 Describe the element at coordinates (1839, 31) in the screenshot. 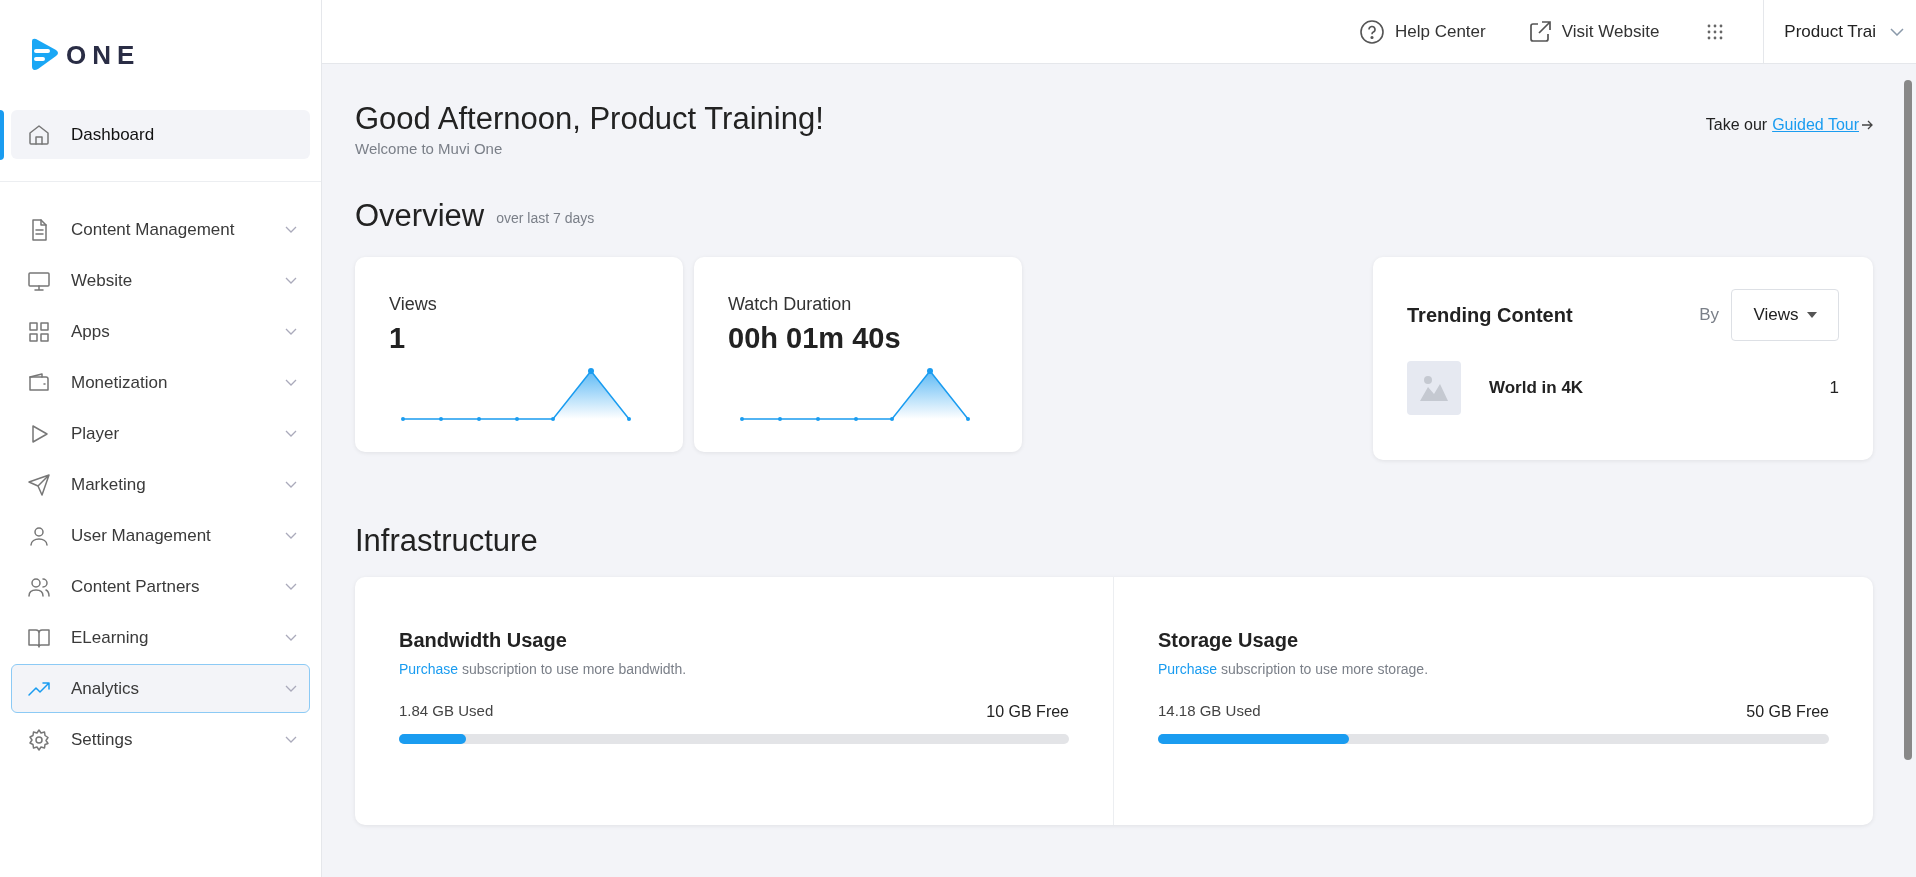

I see `user-menu: Product Trai` at that location.